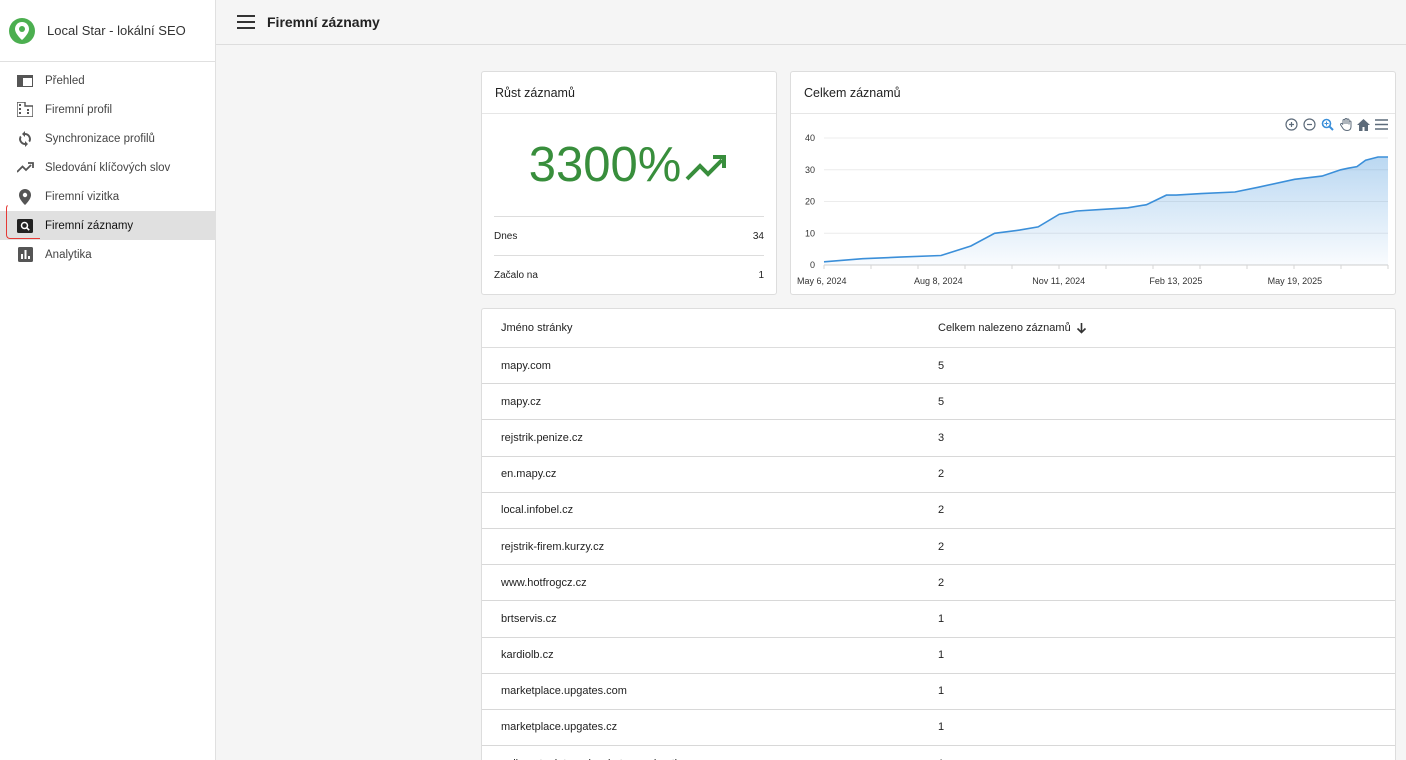  I want to click on column-header-count: Celkem nalezeno záznamů, so click(1166, 328).